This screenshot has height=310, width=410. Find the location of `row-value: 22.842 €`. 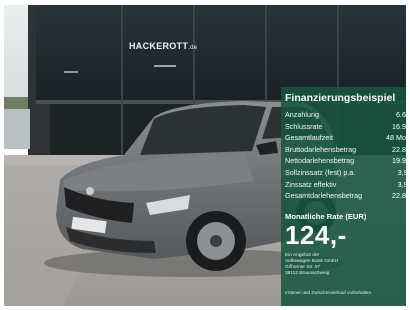

row-value: 22.842 € is located at coordinates (399, 196).